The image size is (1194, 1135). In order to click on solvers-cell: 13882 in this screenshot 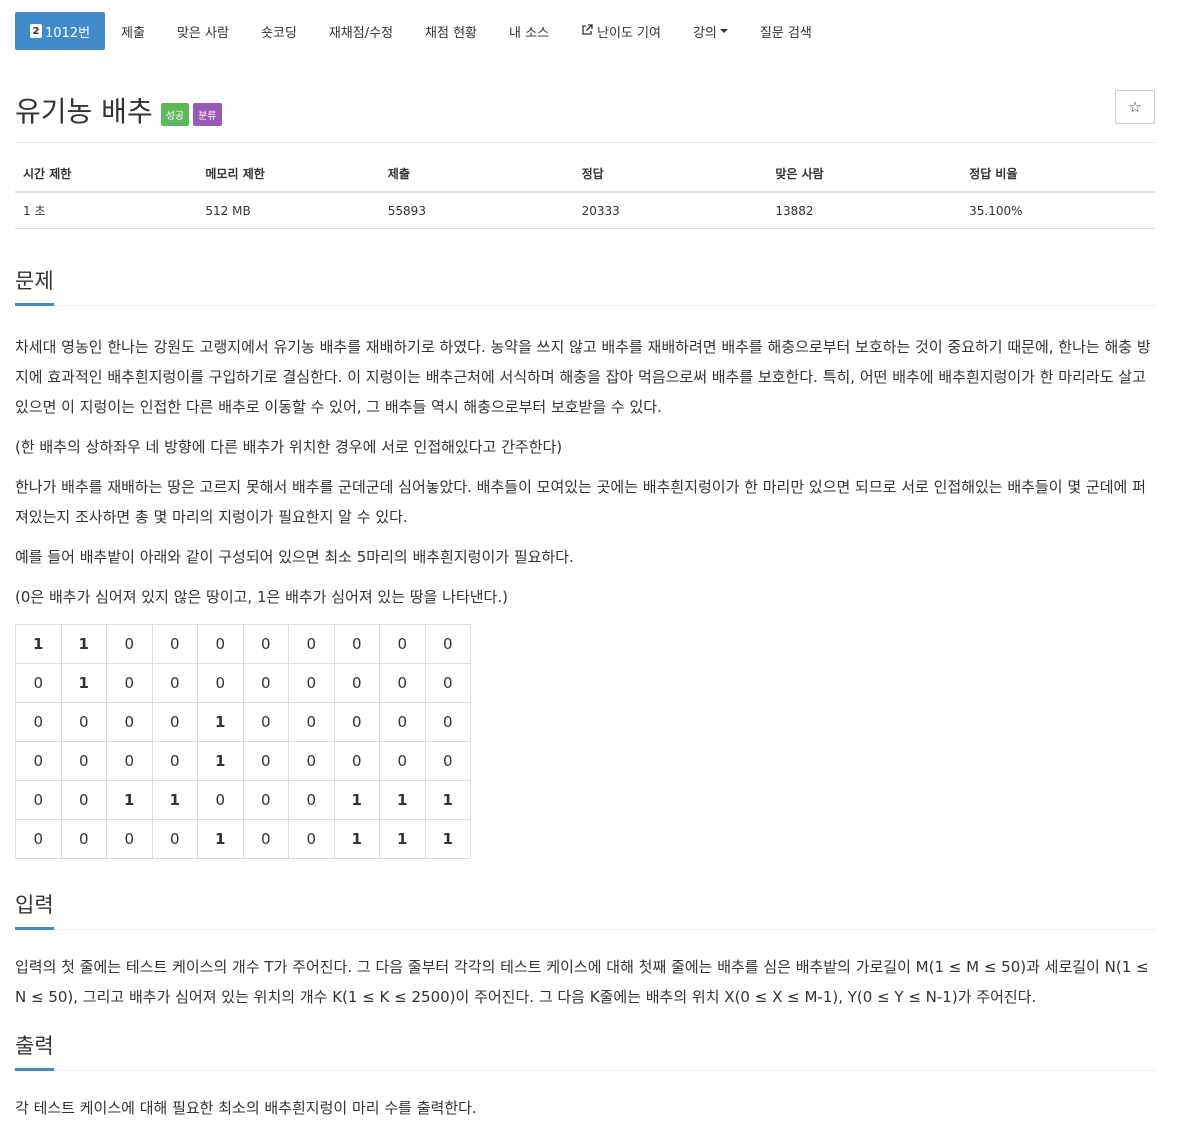, I will do `click(864, 210)`.